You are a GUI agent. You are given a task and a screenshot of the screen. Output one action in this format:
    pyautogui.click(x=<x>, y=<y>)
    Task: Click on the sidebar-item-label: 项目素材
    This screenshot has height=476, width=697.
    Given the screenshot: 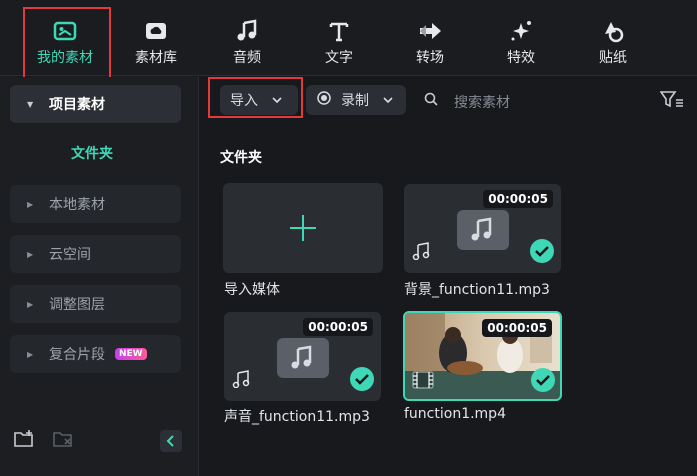 What is the action you would take?
    pyautogui.click(x=77, y=105)
    